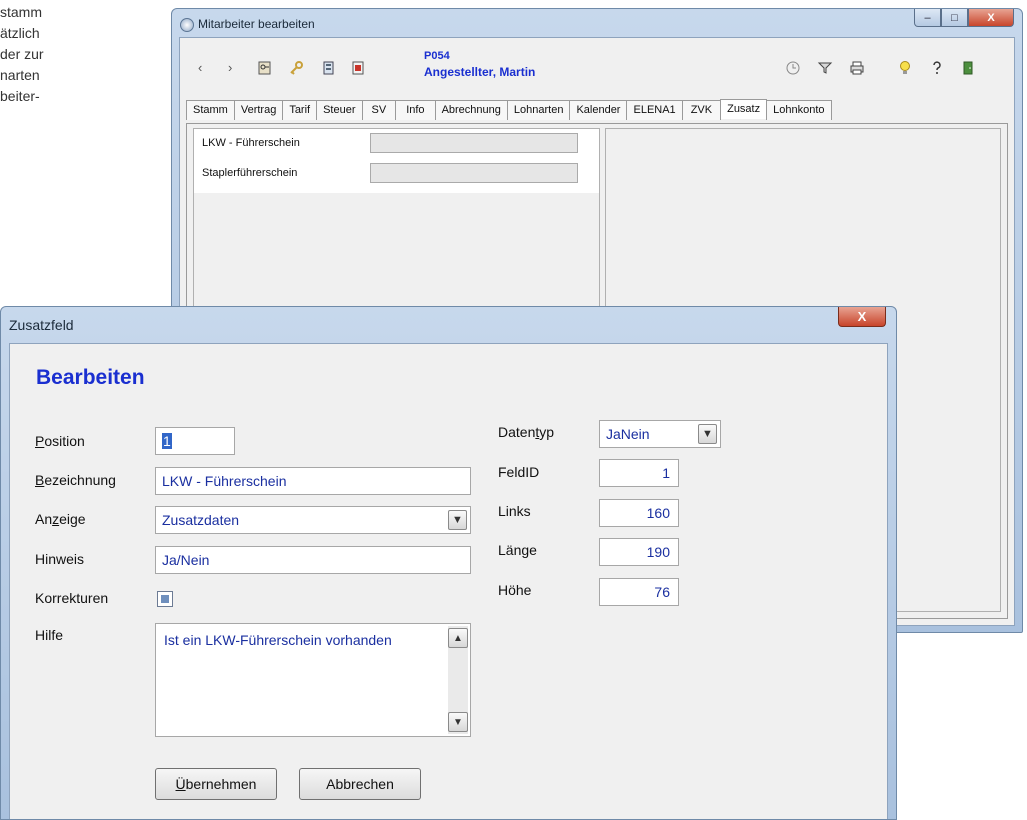 Image resolution: width=1027 pixels, height=820 pixels. I want to click on help-icon, so click(937, 70).